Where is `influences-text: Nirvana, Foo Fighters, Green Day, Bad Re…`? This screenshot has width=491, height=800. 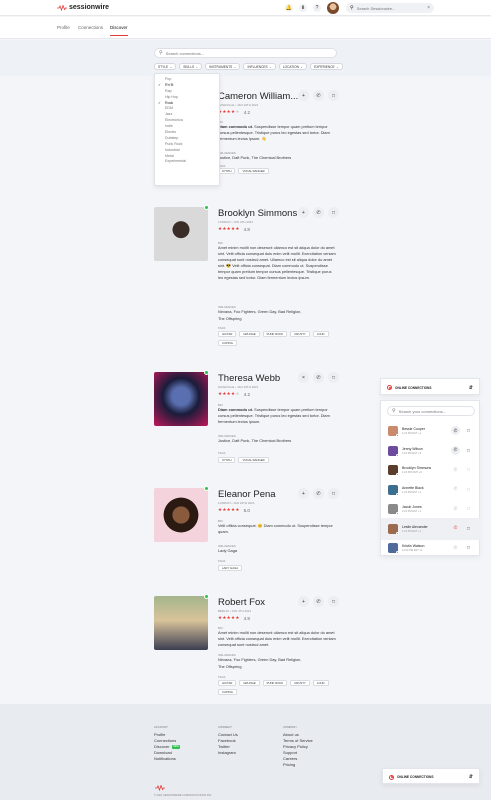 influences-text: Nirvana, Foo Fighters, Green Day, Bad Re… is located at coordinates (260, 659).